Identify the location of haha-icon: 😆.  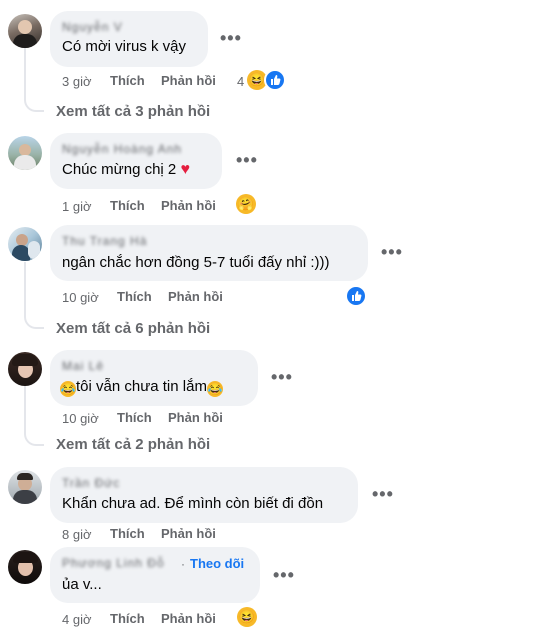
(247, 617).